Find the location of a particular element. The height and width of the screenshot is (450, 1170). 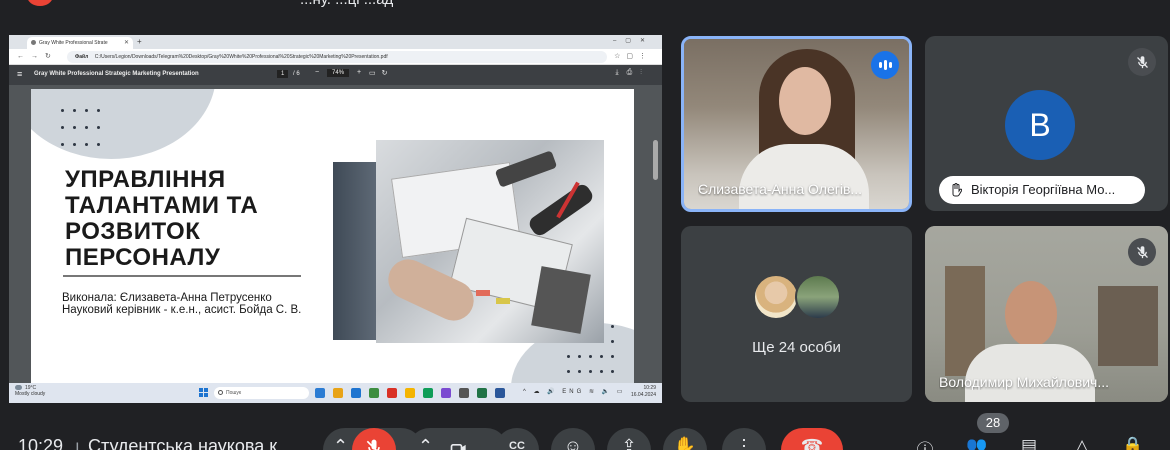

participant-count-badge: 28 is located at coordinates (993, 423).